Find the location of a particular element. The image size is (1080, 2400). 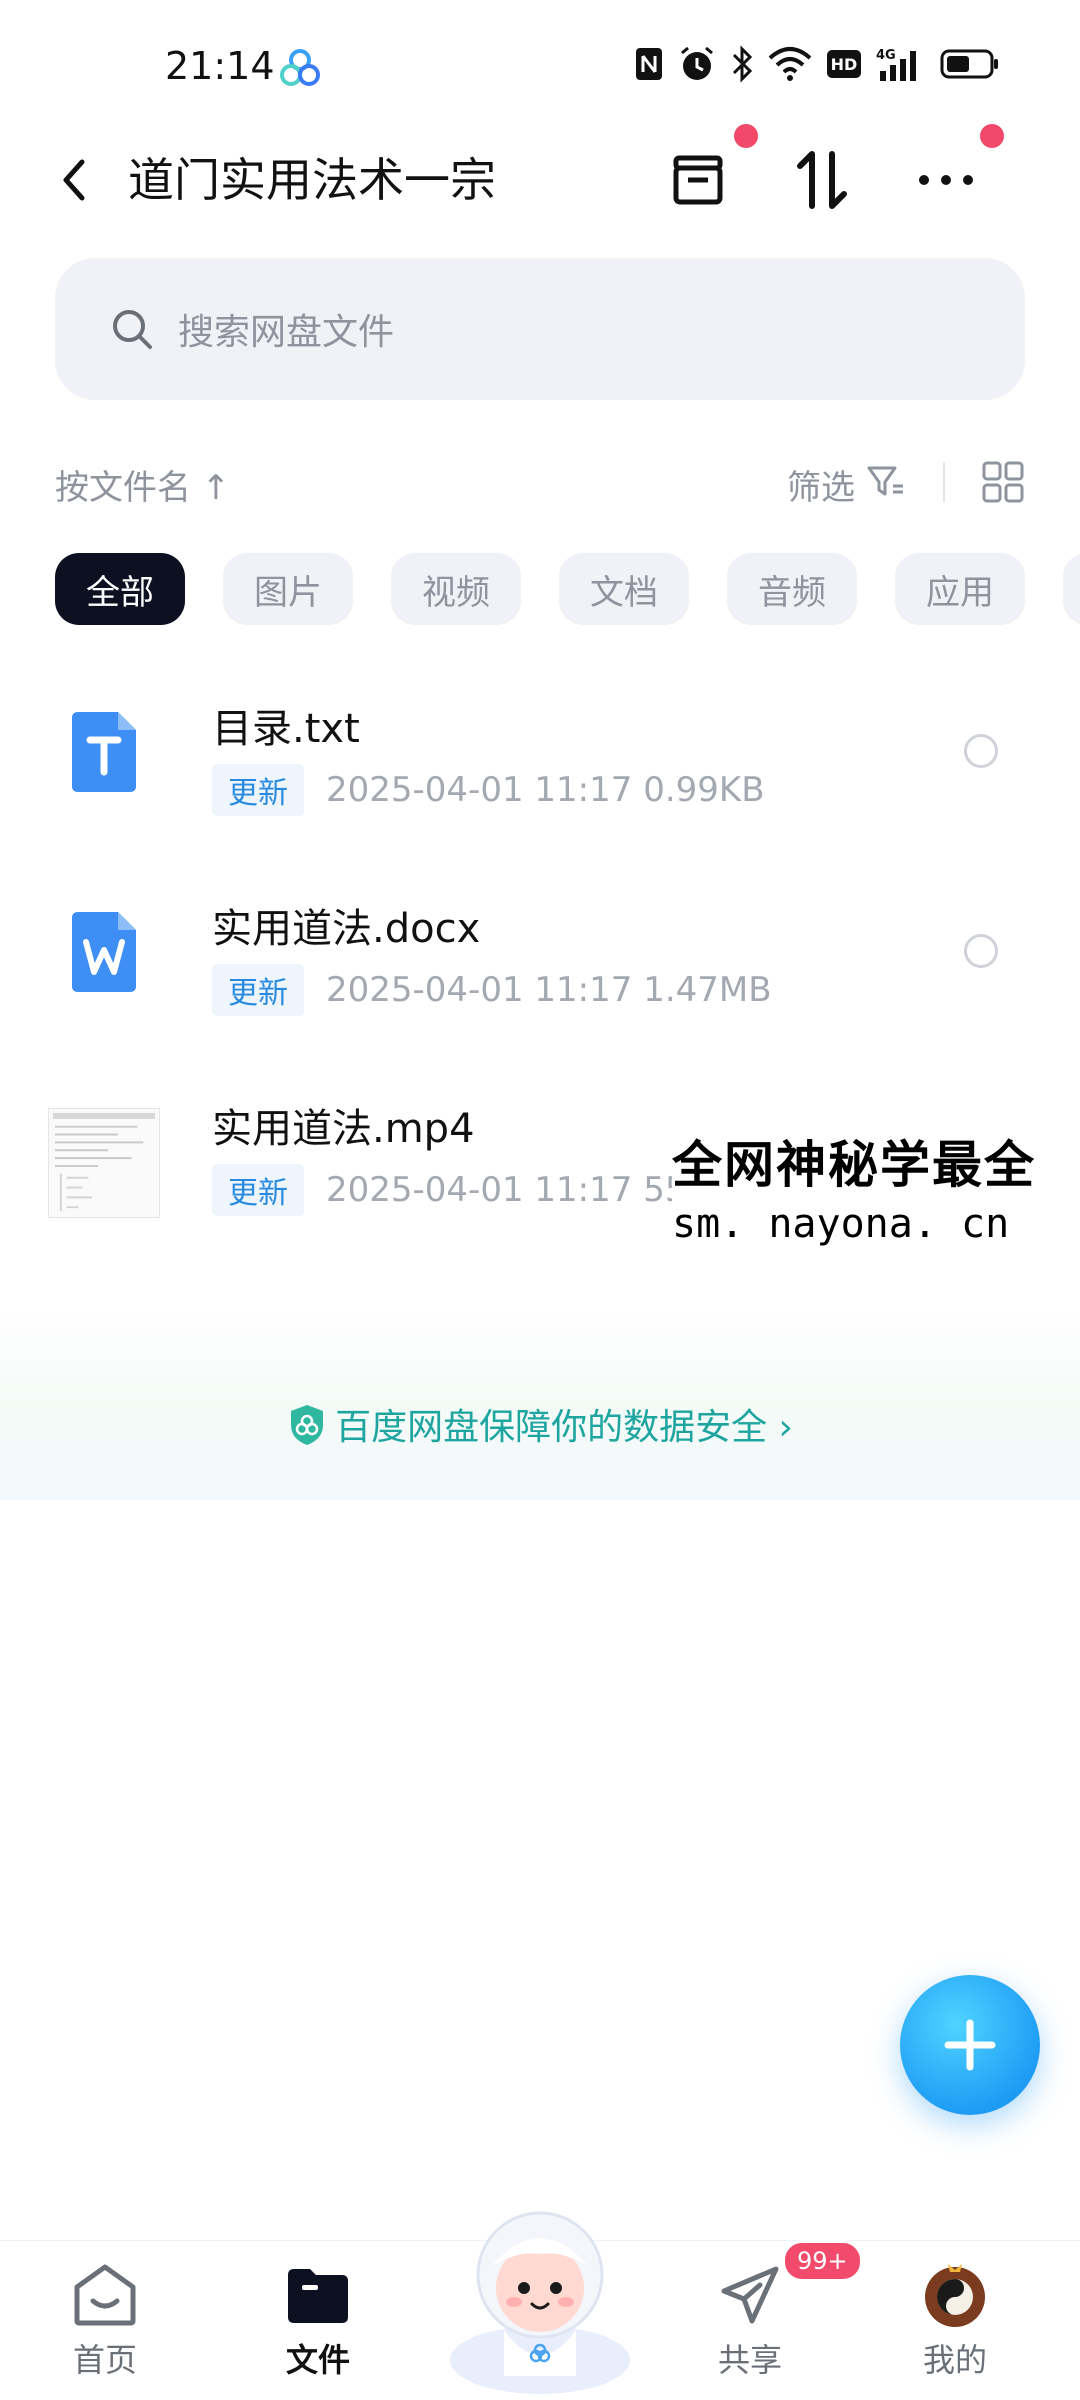

watermark-overlay: 全网神秘学最全 sm. nayona. cn is located at coordinates (876, 1186).